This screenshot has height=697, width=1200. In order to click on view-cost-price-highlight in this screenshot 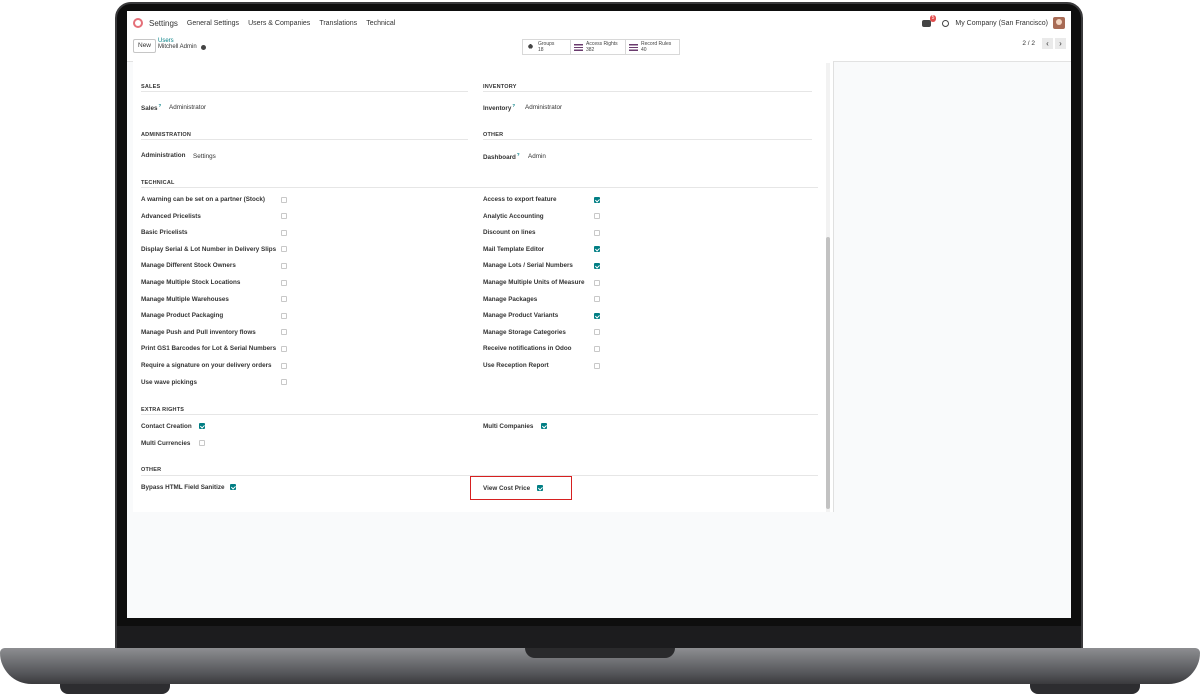, I will do `click(521, 488)`.